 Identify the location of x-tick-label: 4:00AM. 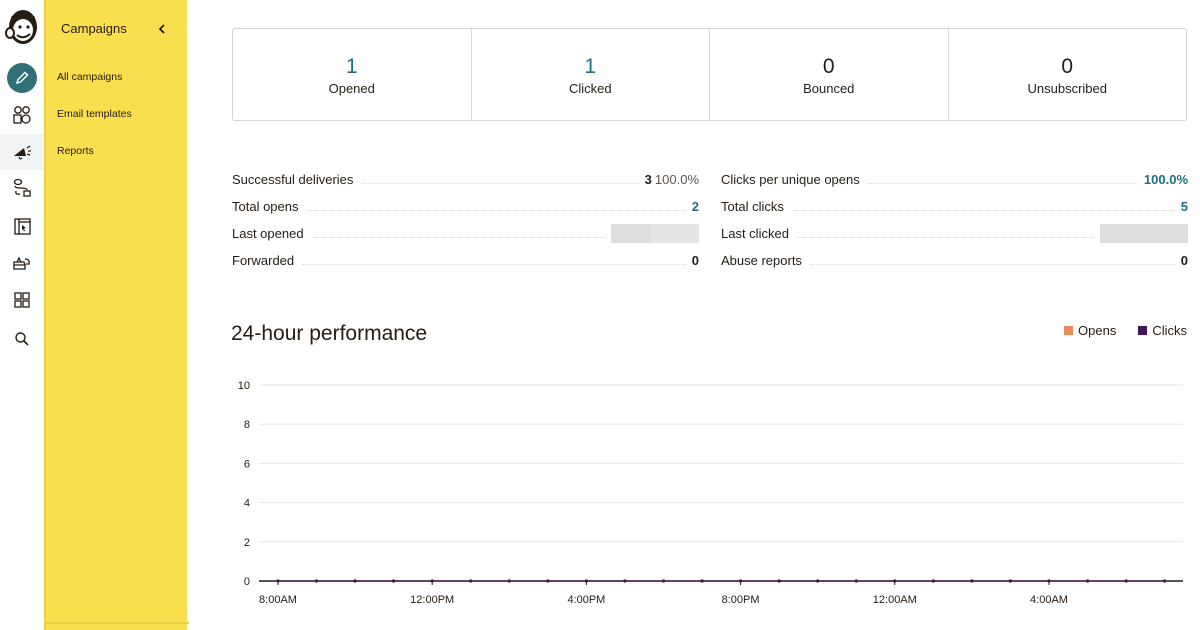
(1049, 600).